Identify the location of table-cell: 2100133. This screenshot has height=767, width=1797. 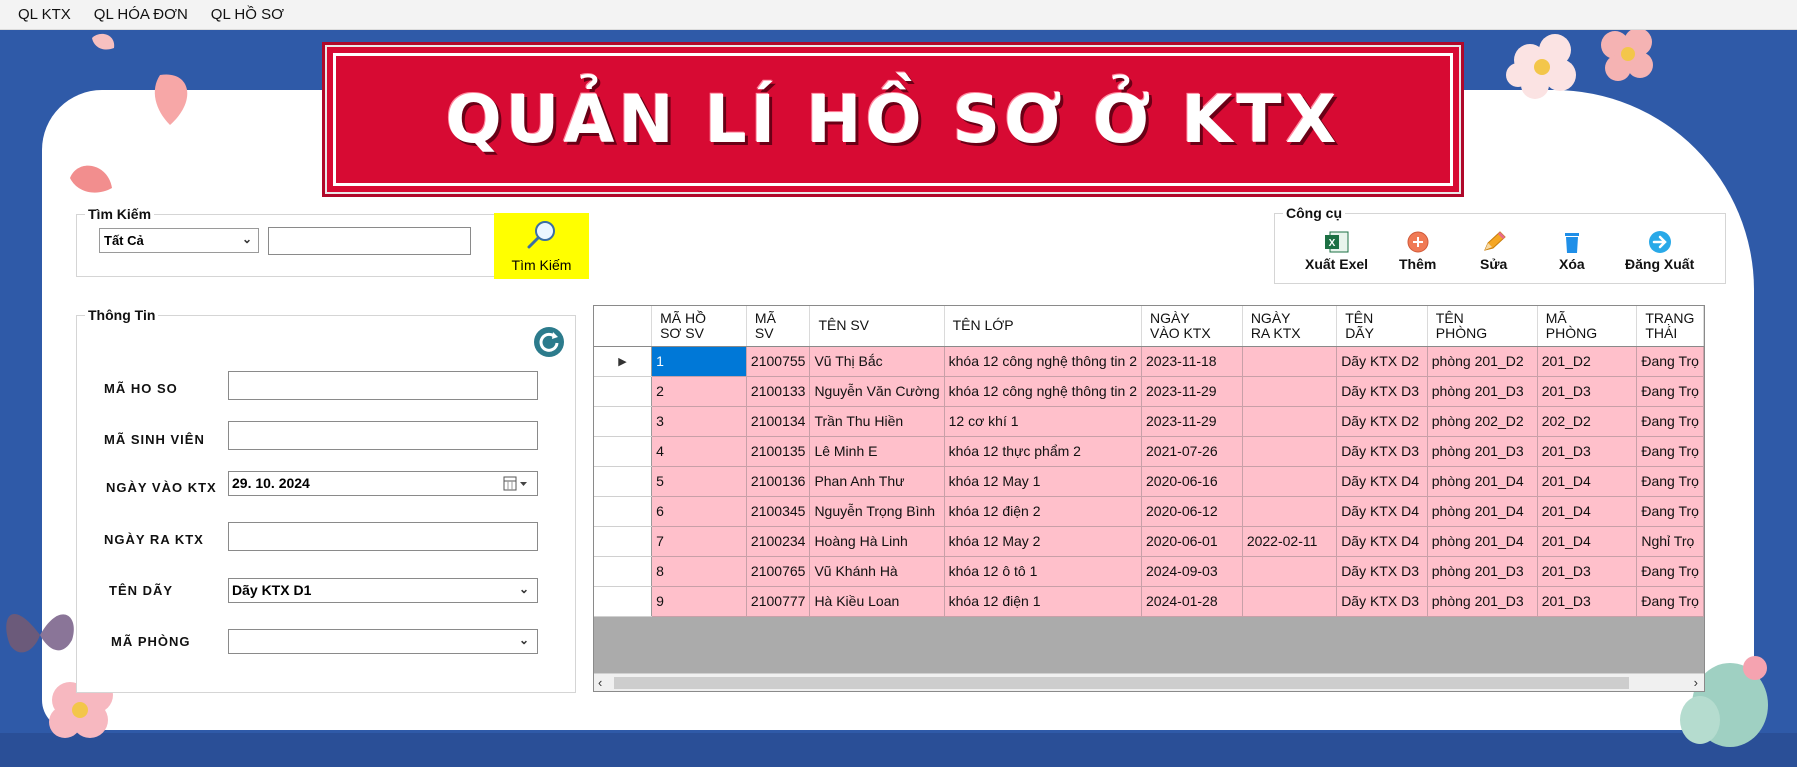
(778, 391).